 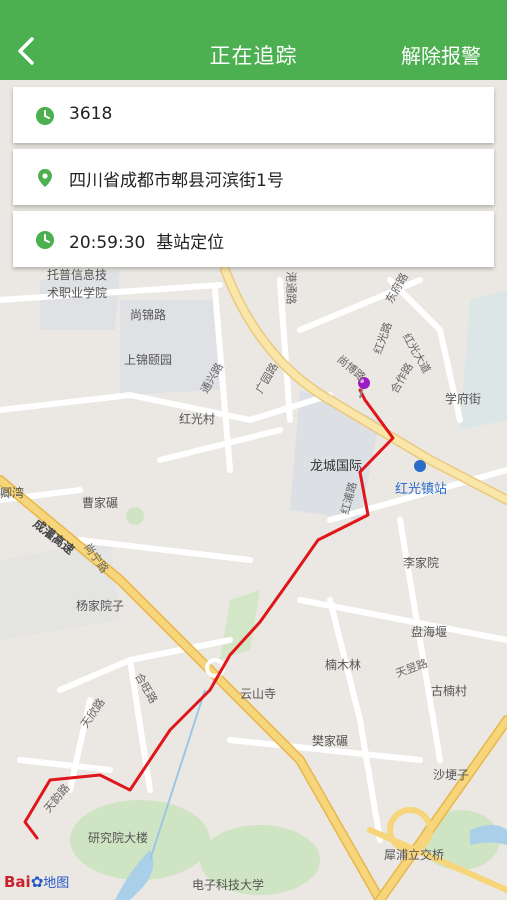 I want to click on metro-station-icon, so click(x=420, y=466).